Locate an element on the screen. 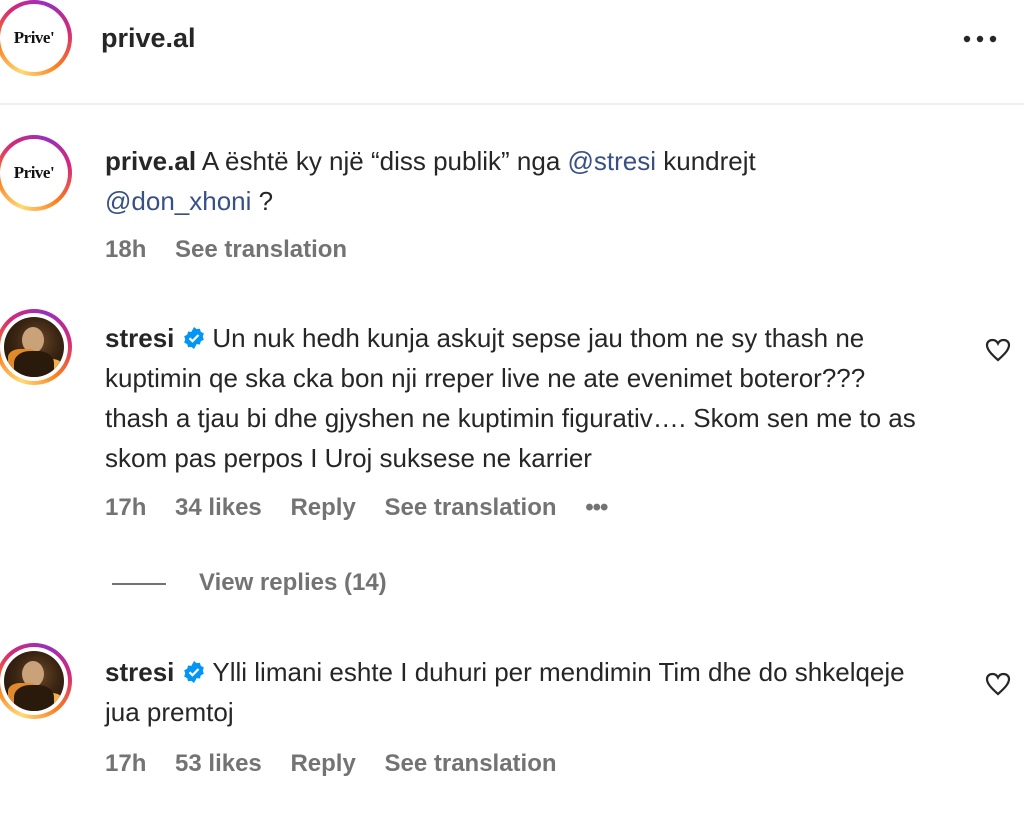 Image resolution: width=1024 pixels, height=829 pixels. profile-avatar: Prive' is located at coordinates (36, 38).